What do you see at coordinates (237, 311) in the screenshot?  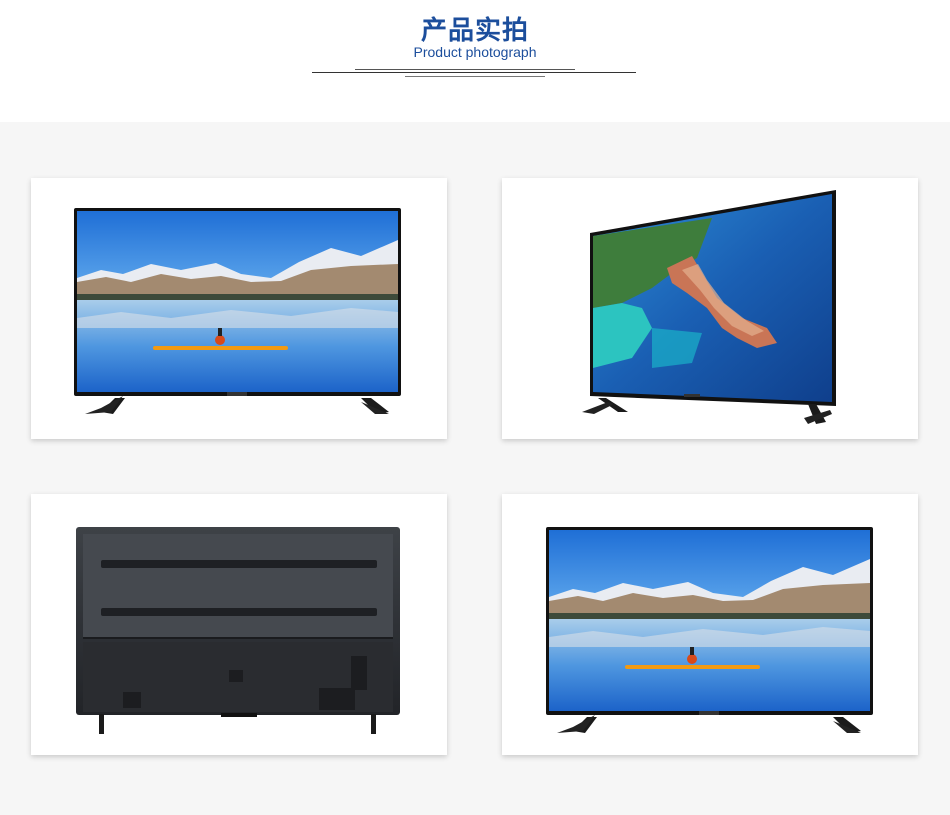 I see `tv-front-image` at bounding box center [237, 311].